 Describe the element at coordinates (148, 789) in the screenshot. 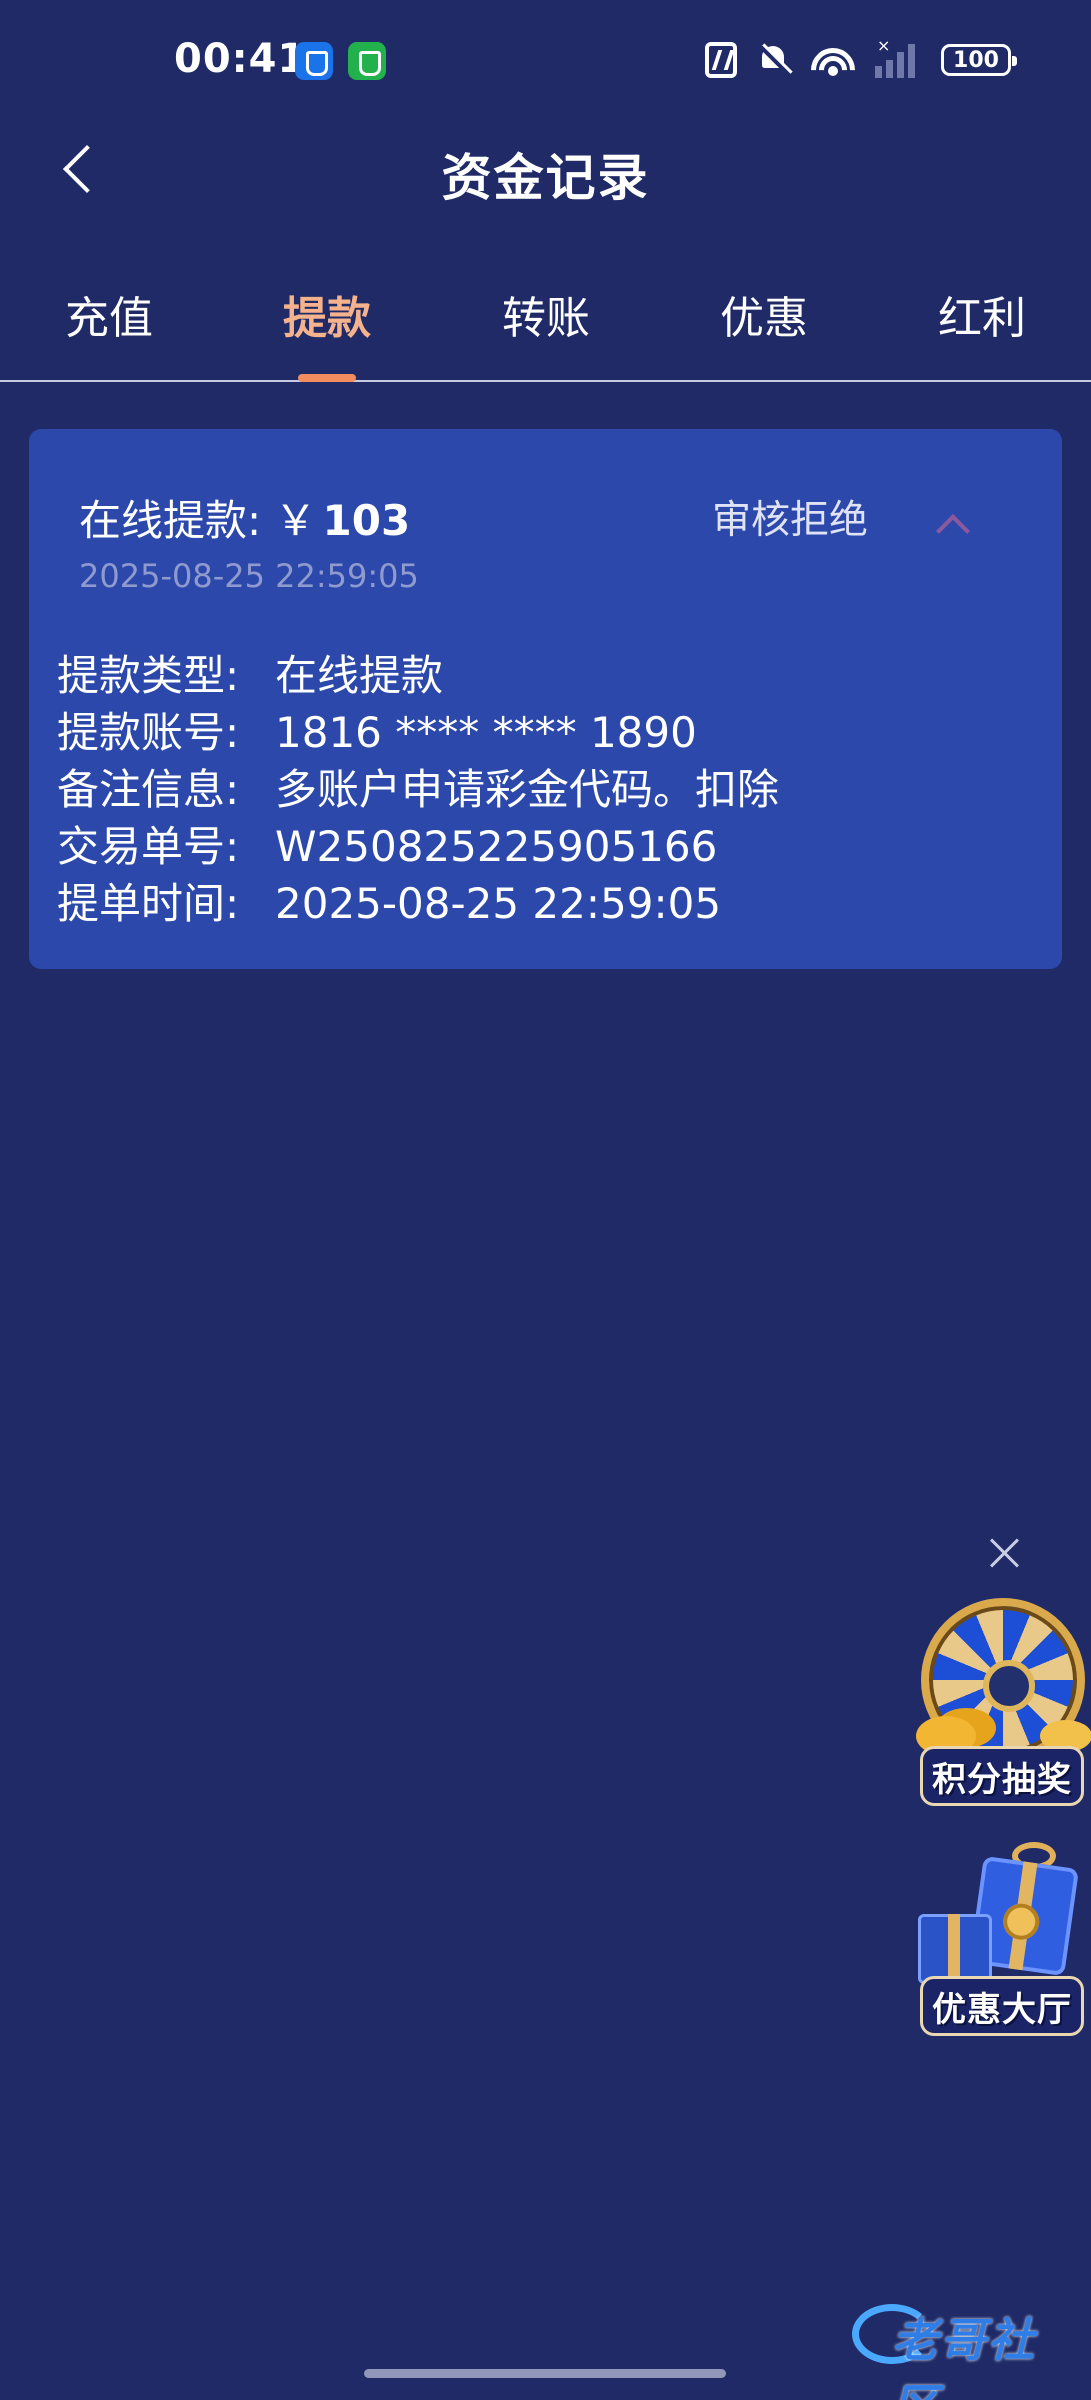

I see `detail-label: 备注信息:` at that location.